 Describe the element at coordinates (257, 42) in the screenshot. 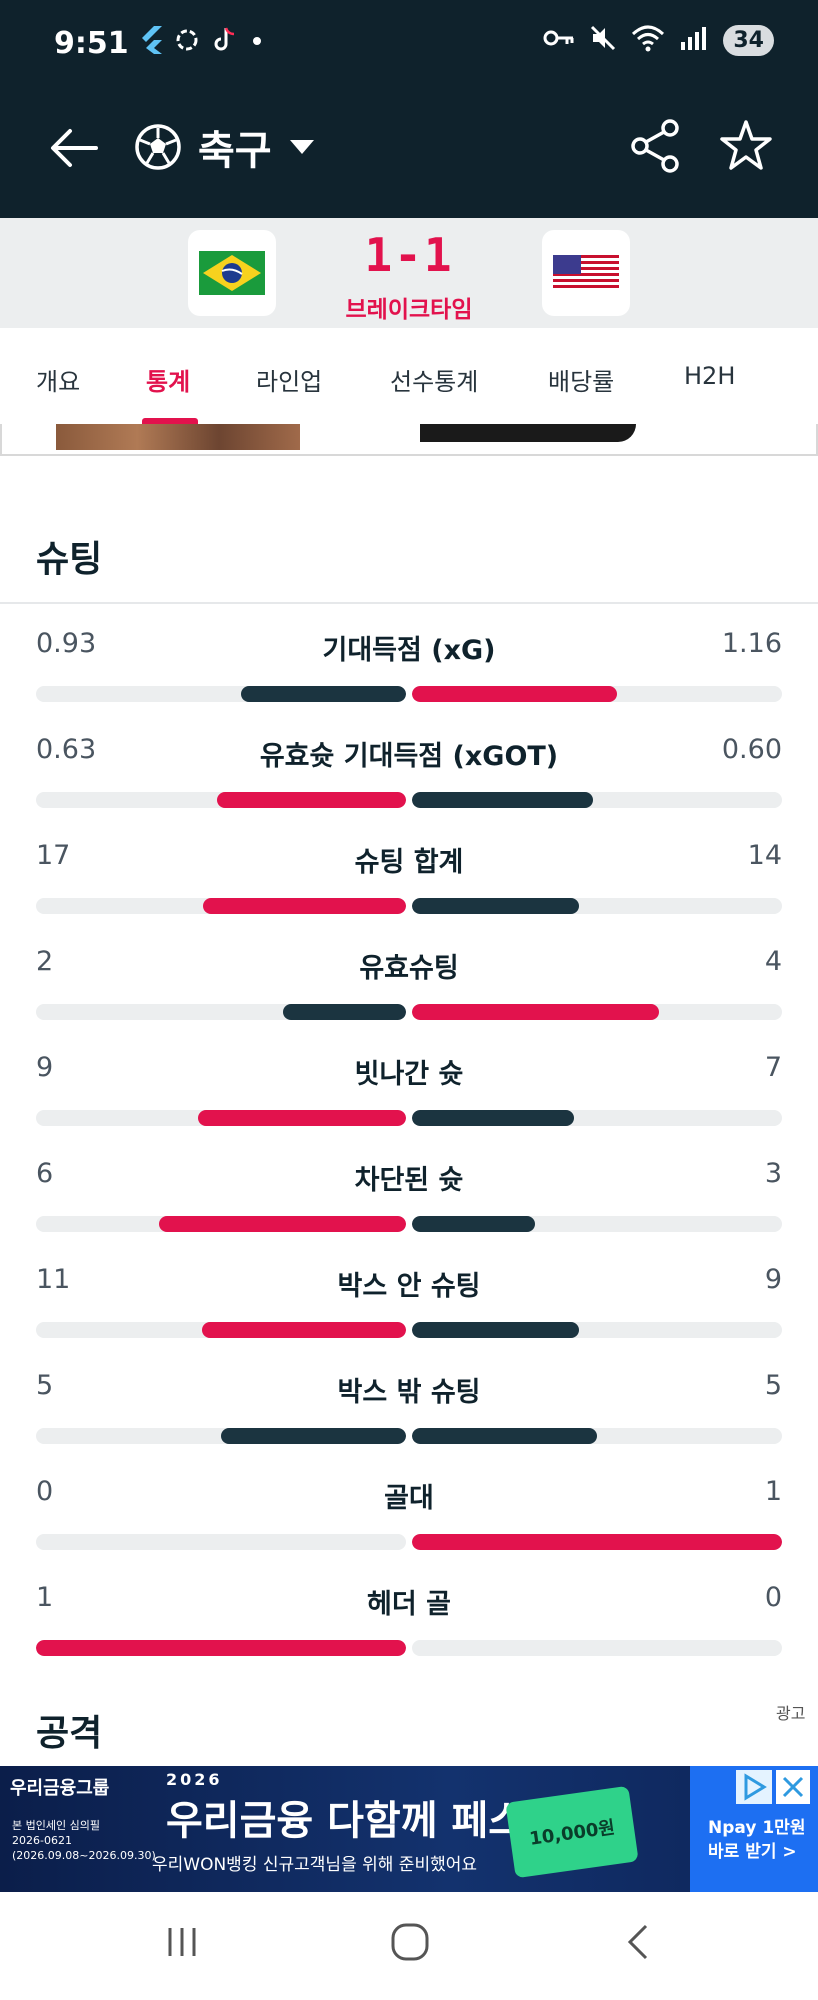

I see `dot-icon` at that location.